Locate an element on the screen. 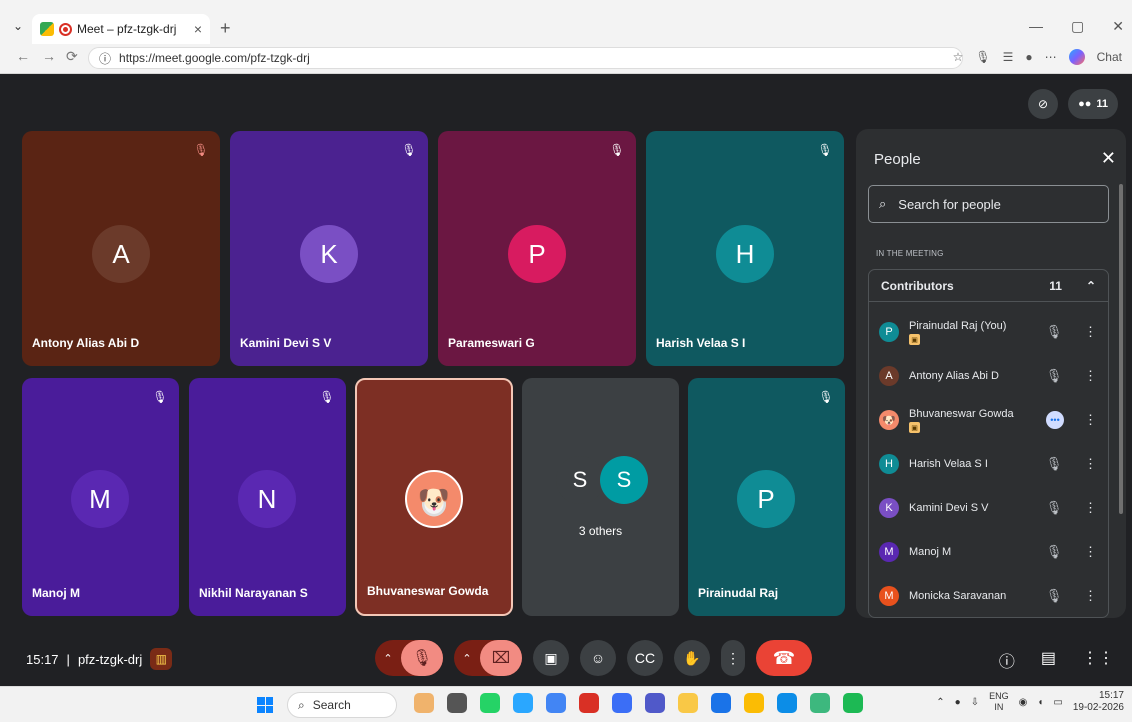  person-name-wrap: Monicka Saravanan is located at coordinates (976, 595).